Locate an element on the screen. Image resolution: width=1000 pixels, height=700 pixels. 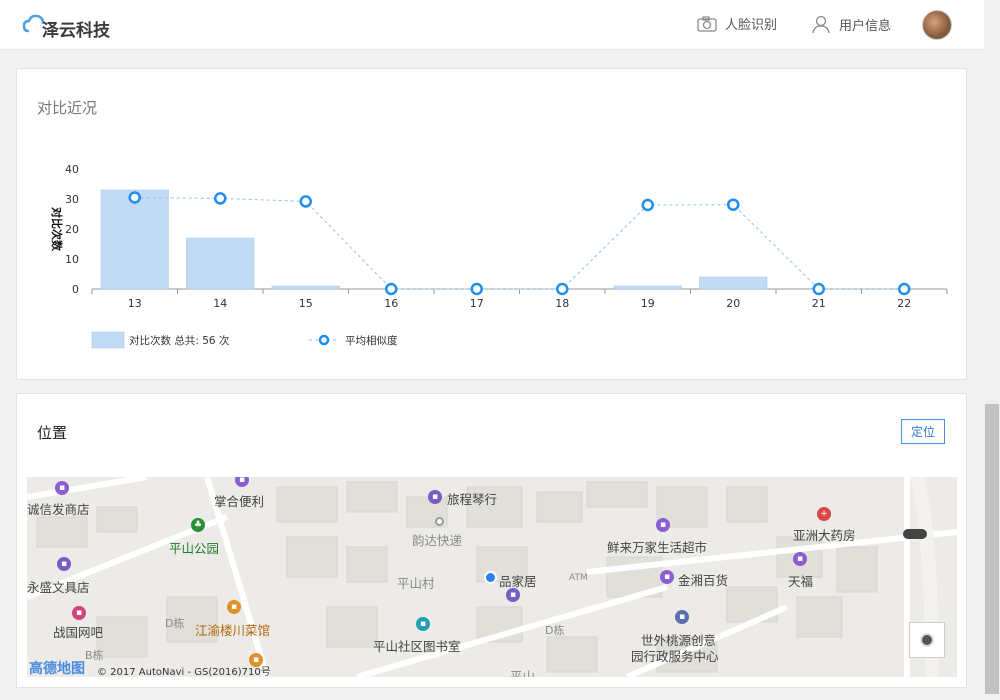
location-title: 位置 is located at coordinates (52, 433).